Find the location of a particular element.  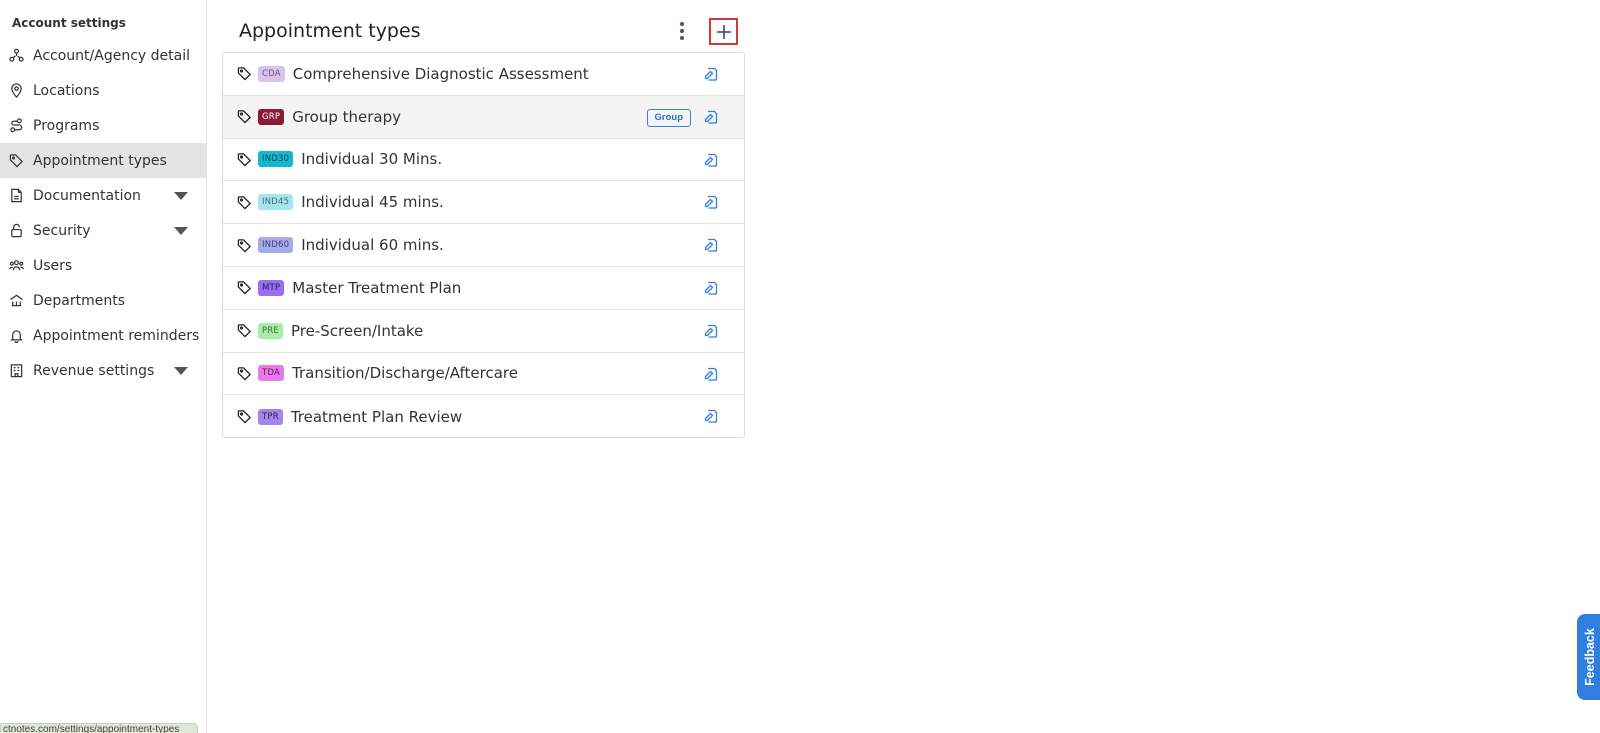

sidebar-item-label: Appointment reminders is located at coordinates (116, 335).